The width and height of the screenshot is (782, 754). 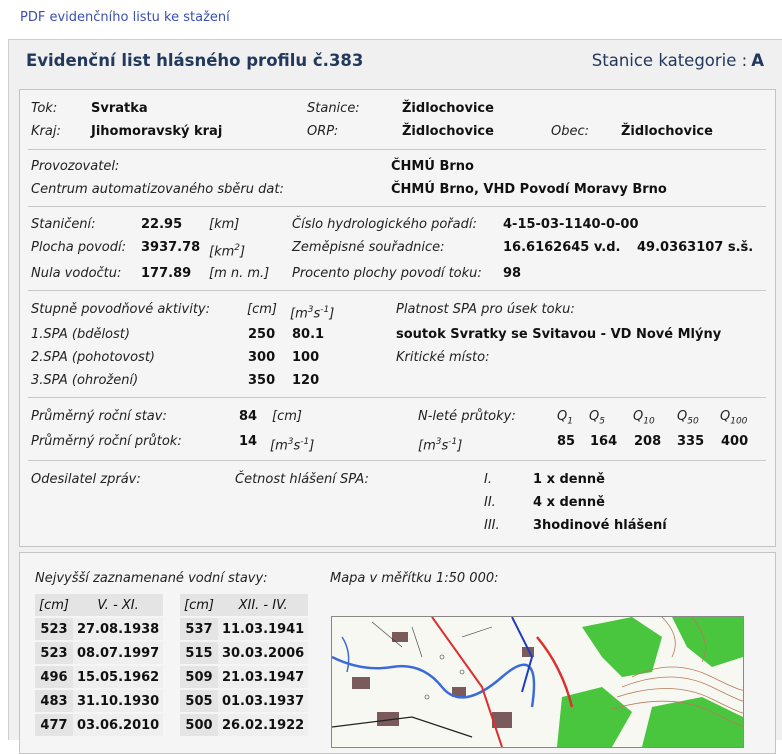 I want to click on table-header: [cm] XII. - IV., so click(x=244, y=605).